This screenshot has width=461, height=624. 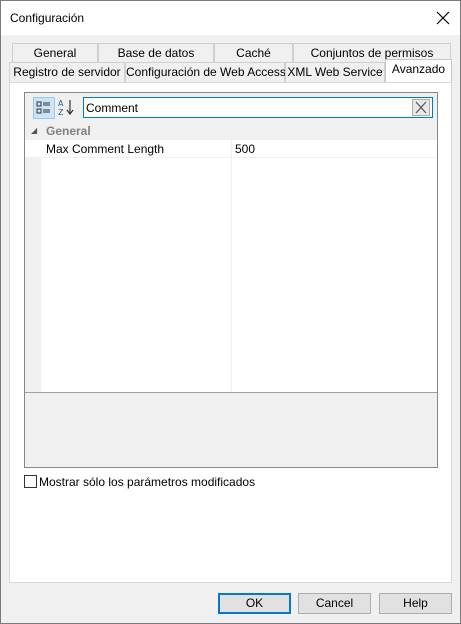 I want to click on alphabetical-view-button: A Z, so click(x=67, y=108).